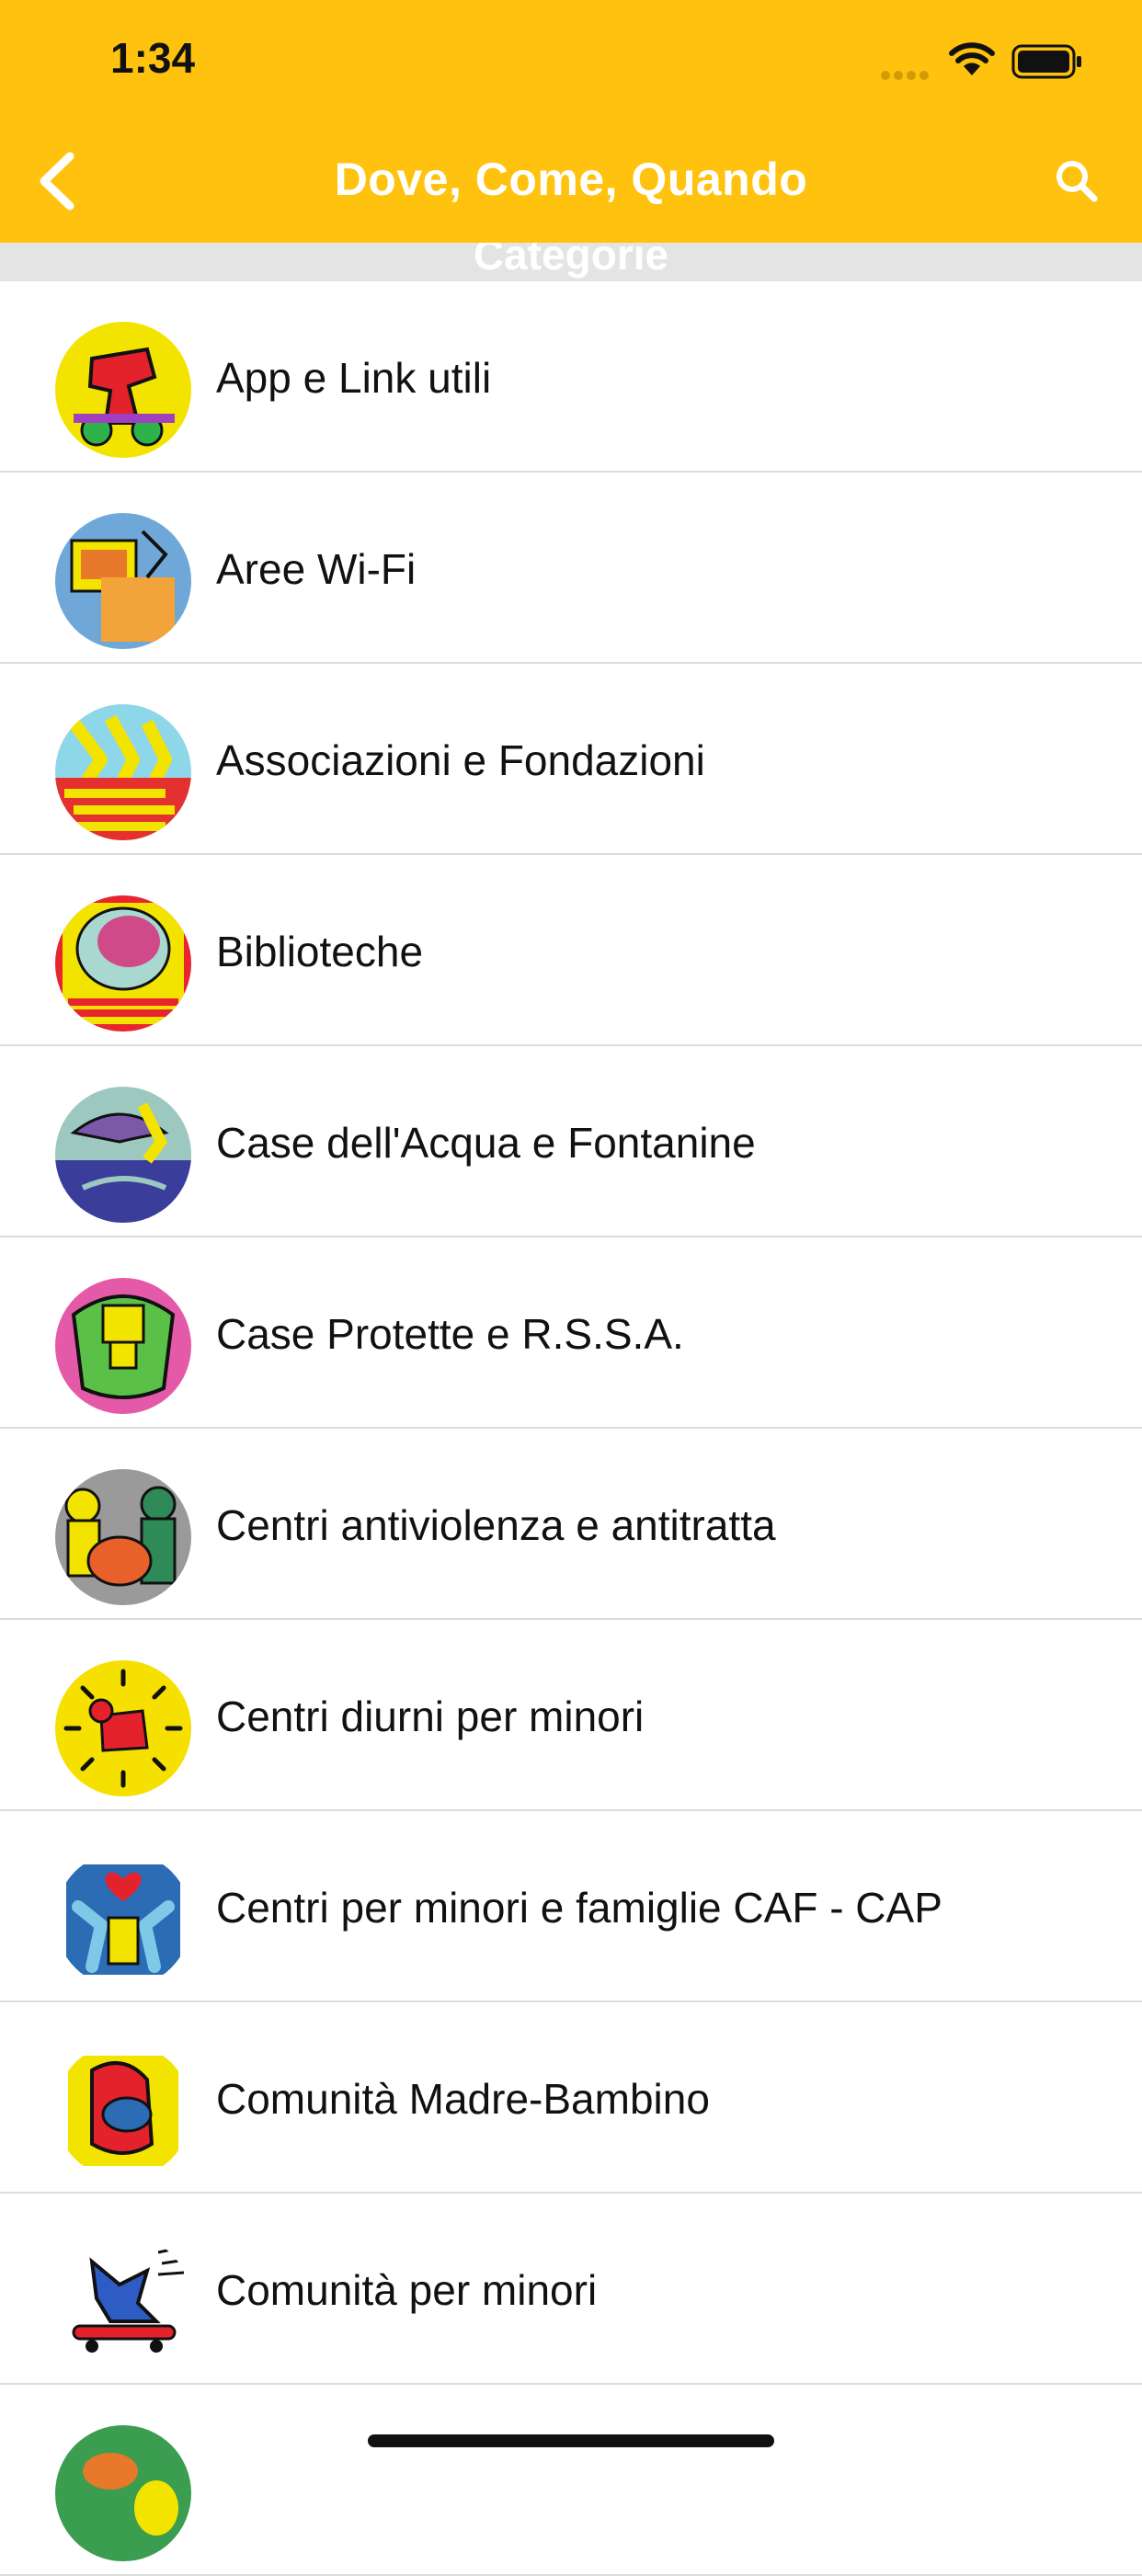 This screenshot has width=1142, height=2576. I want to click on list-item-label: Centri per minori e famiglie CAF - CAP, so click(579, 1908).